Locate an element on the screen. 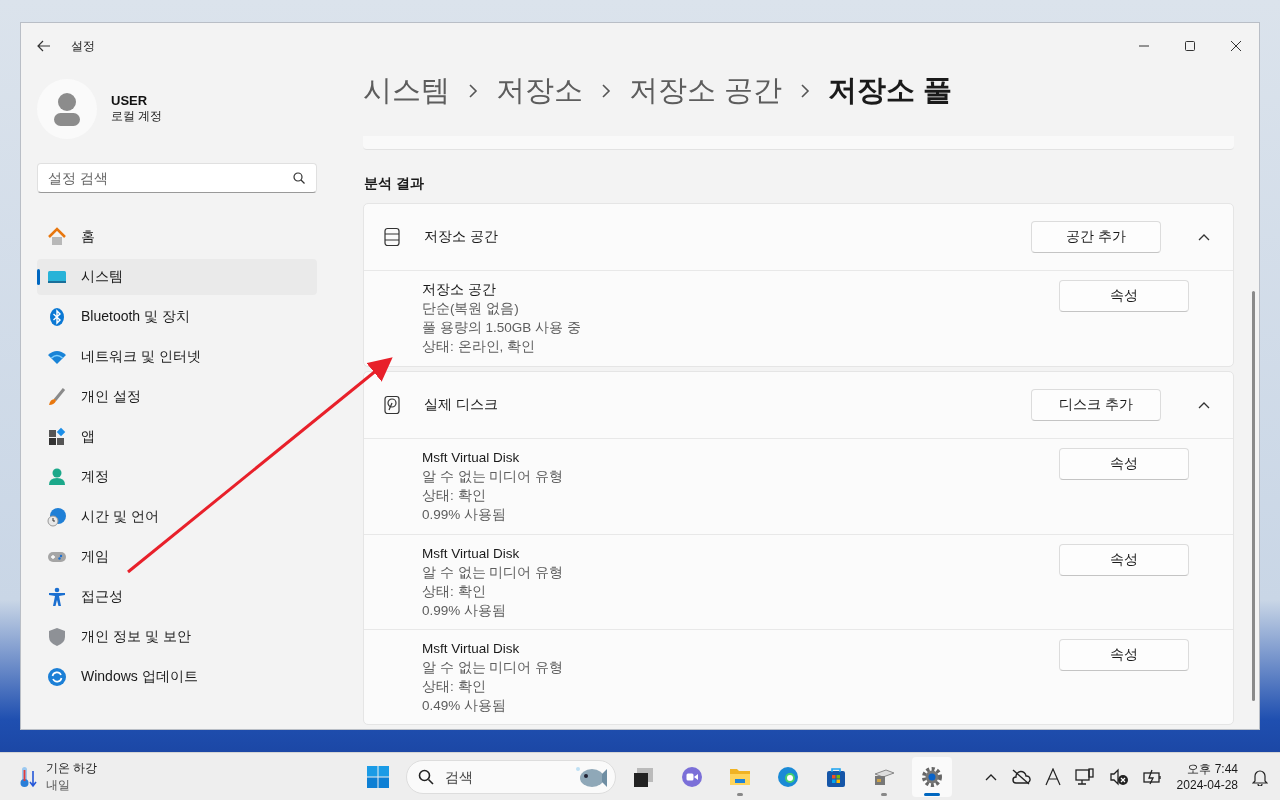  nav-item: Windows 업데이트 is located at coordinates (177, 677).